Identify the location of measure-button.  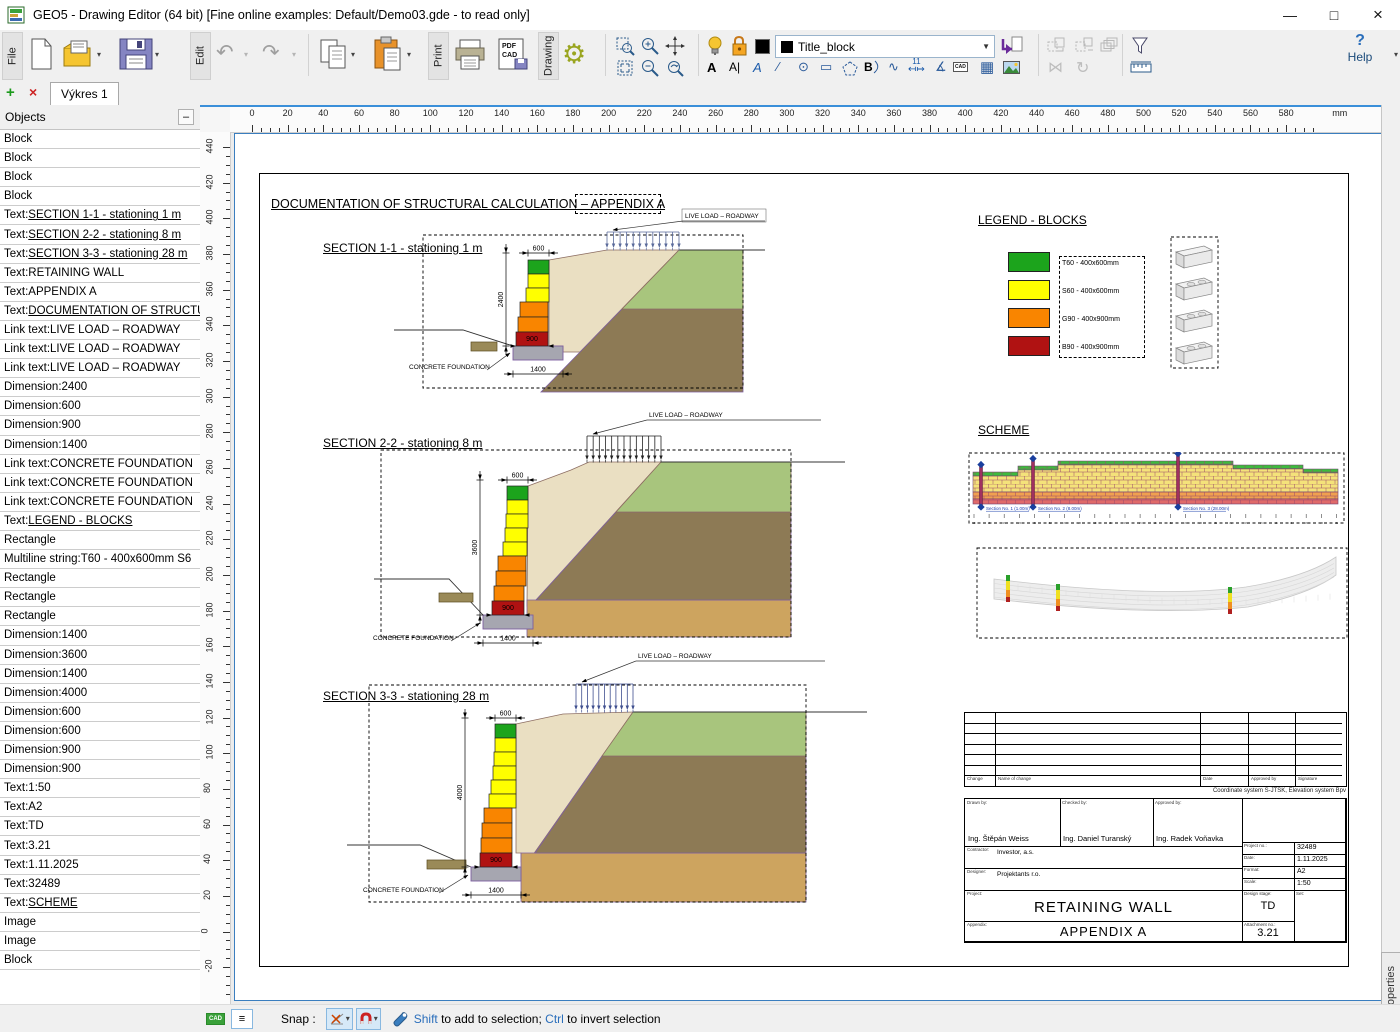
(1141, 67).